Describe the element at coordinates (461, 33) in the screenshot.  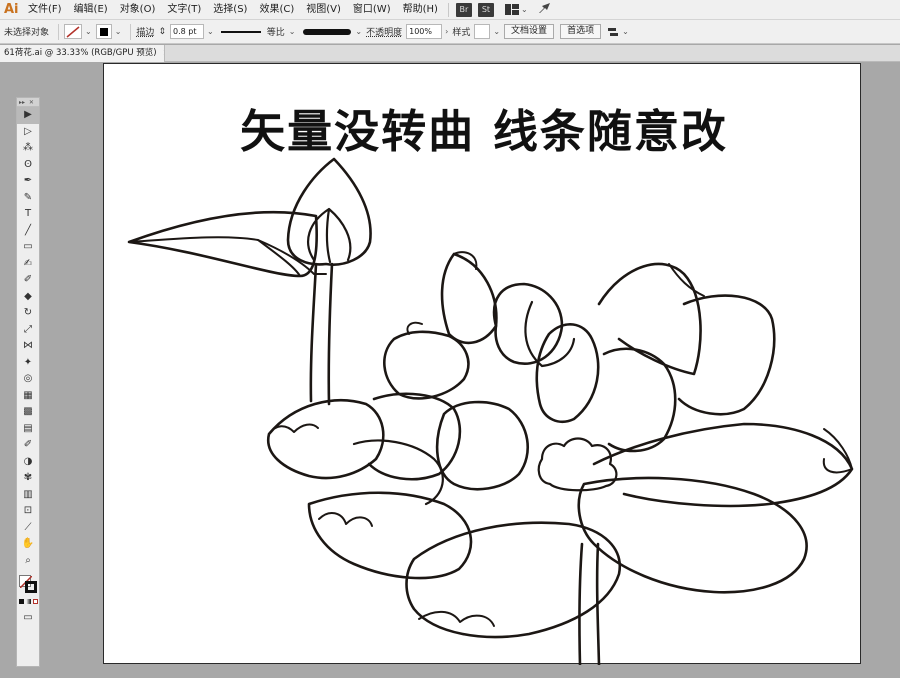
I see `style-label: 样式` at that location.